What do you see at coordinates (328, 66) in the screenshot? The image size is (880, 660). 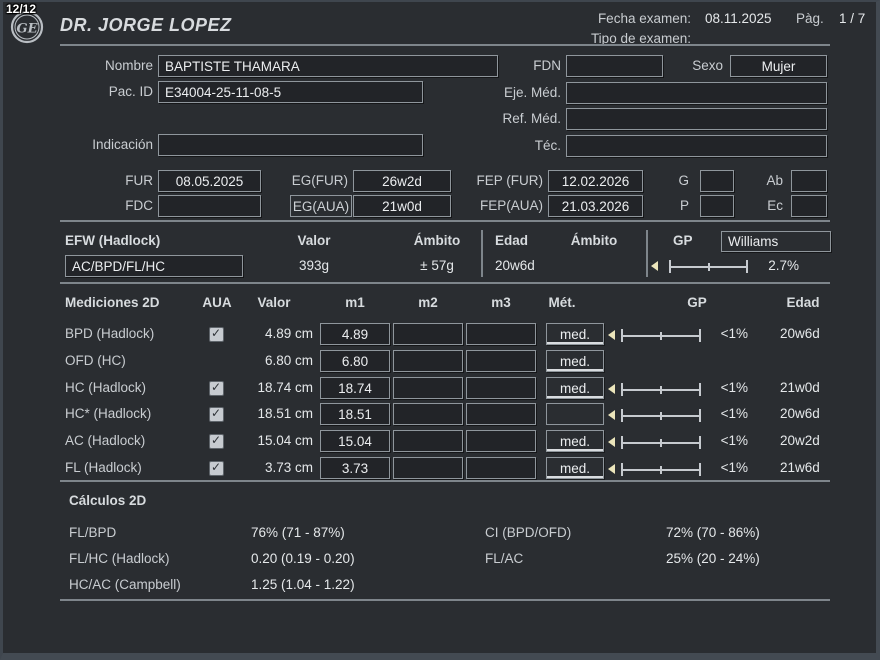 I see `patient-name-field: BAPTISTE THAMARA` at bounding box center [328, 66].